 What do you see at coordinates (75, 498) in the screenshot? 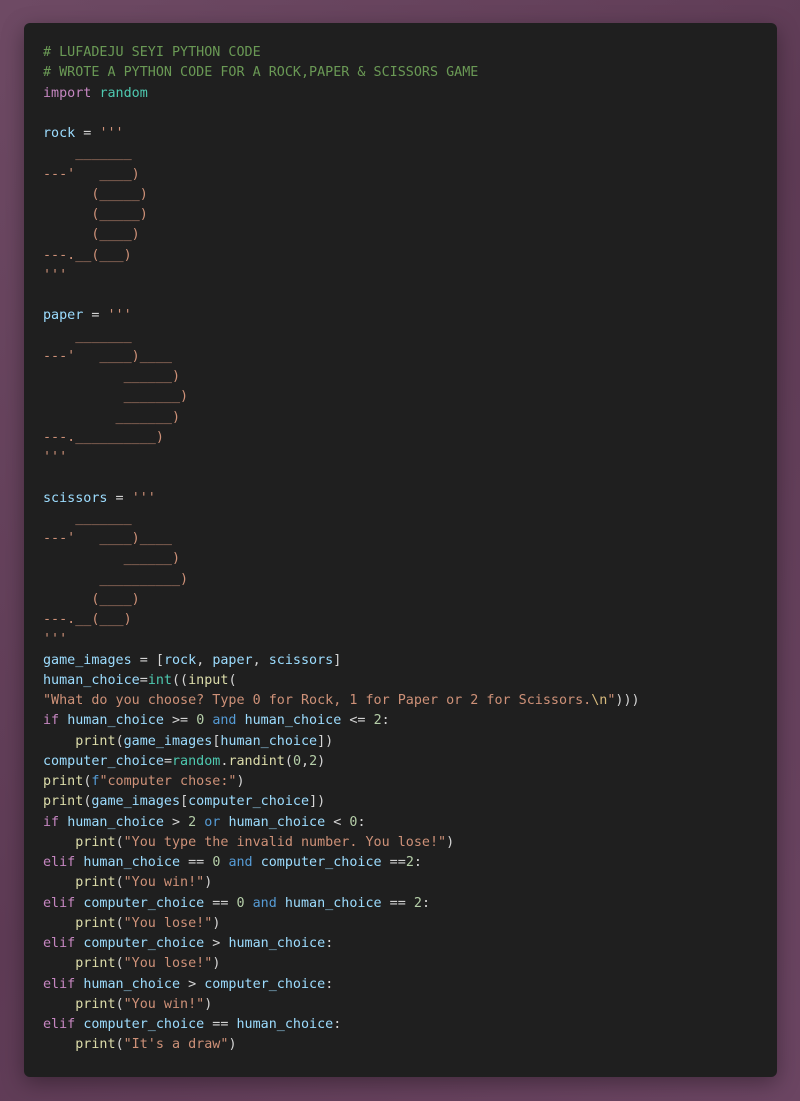
I see `code-token: scissors` at bounding box center [75, 498].